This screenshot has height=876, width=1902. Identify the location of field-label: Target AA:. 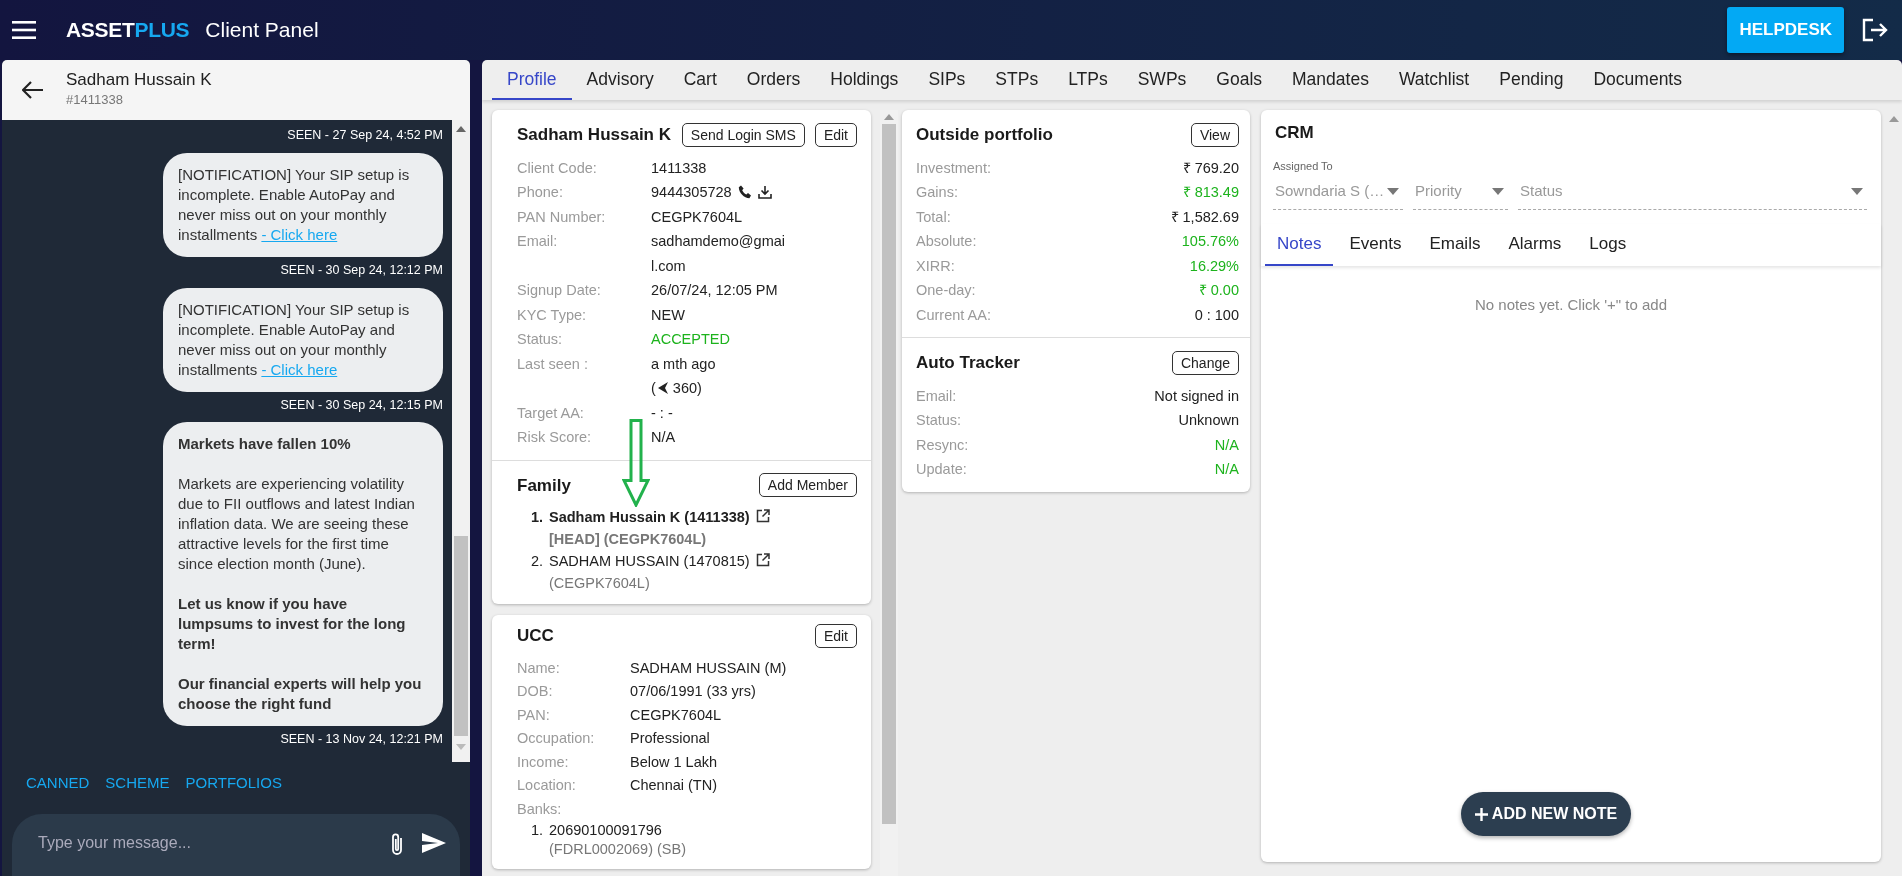
(551, 413).